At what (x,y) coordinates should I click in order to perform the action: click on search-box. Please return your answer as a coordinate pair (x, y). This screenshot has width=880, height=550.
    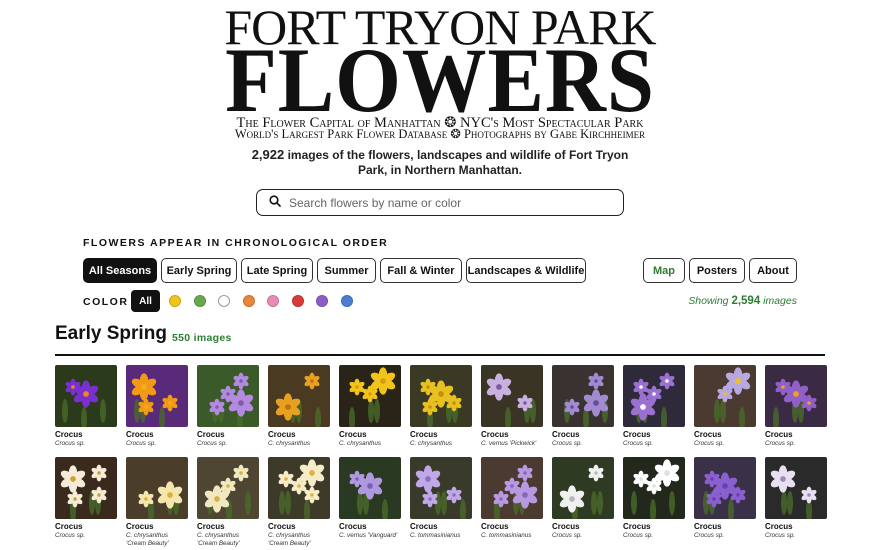
    Looking at the image, I should click on (440, 202).